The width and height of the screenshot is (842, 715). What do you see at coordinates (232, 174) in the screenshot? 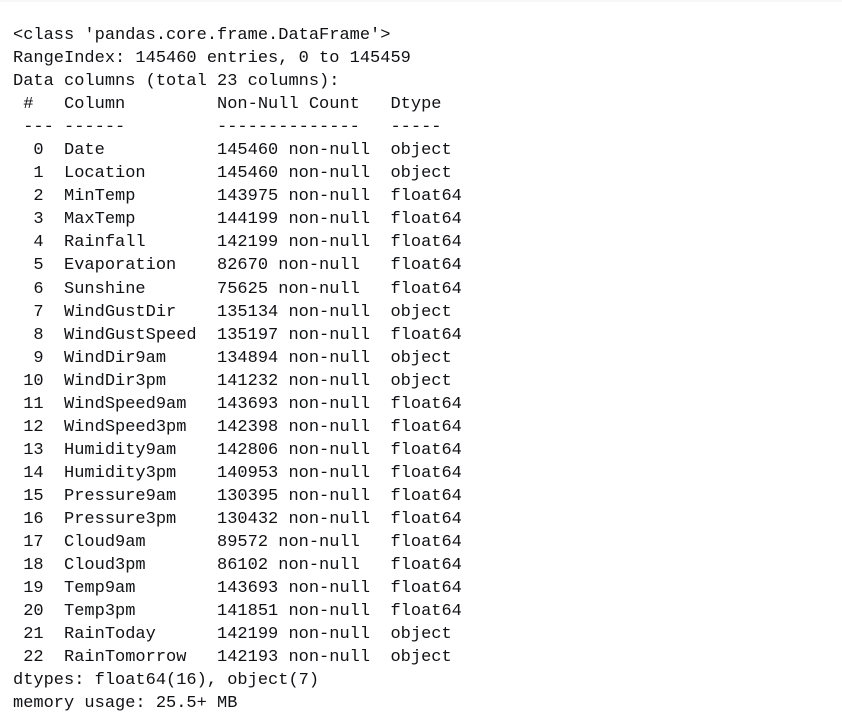
I see `table-row: 1 Location 145460 non-null object` at bounding box center [232, 174].